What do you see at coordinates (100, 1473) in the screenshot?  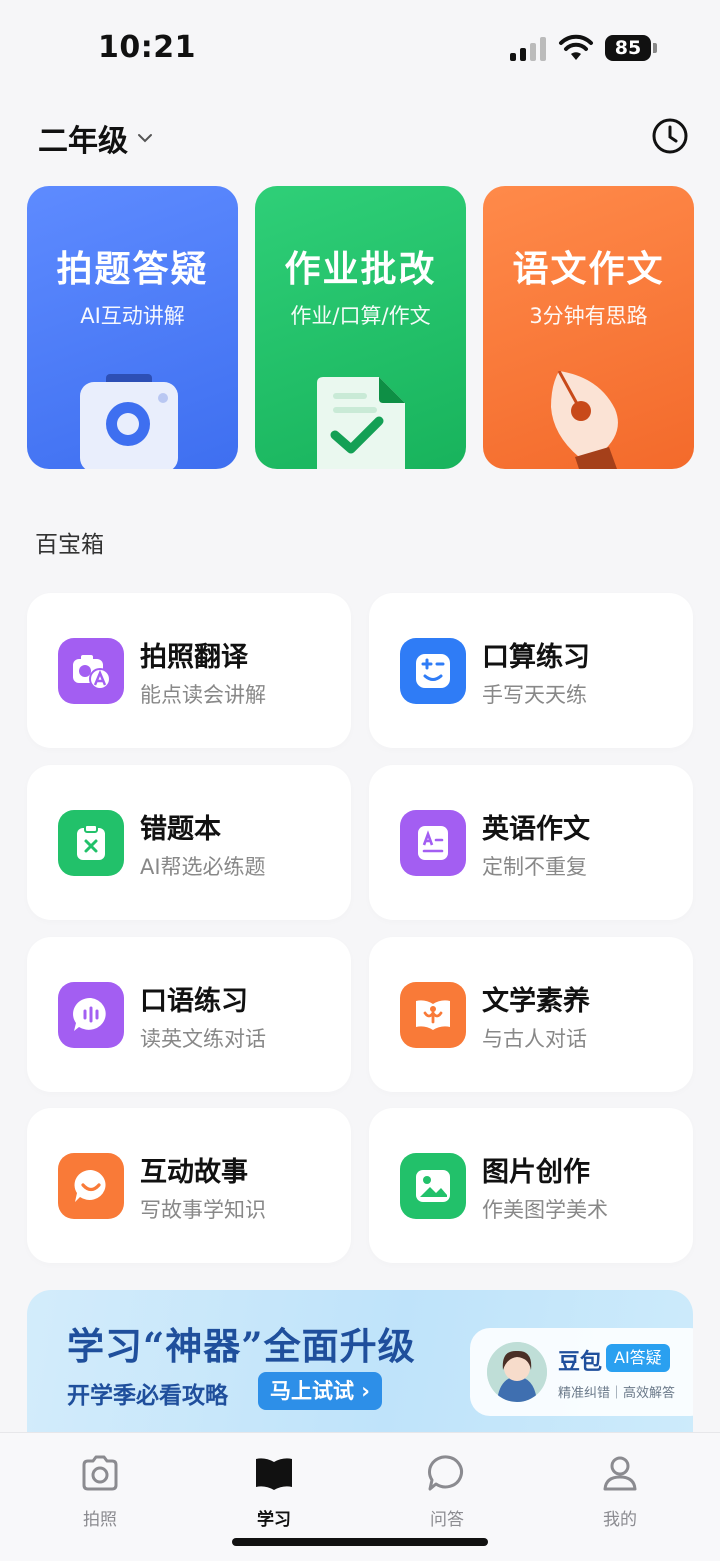 I see `camera-tab-icon` at bounding box center [100, 1473].